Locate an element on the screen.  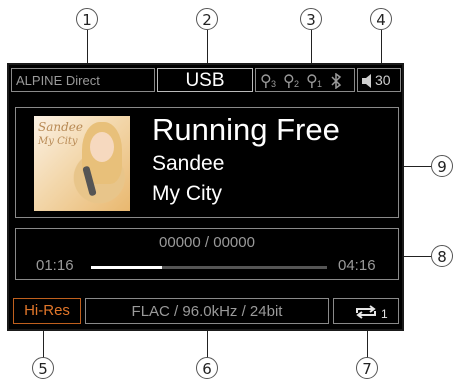
callout-9: 9 is located at coordinates (442, 166).